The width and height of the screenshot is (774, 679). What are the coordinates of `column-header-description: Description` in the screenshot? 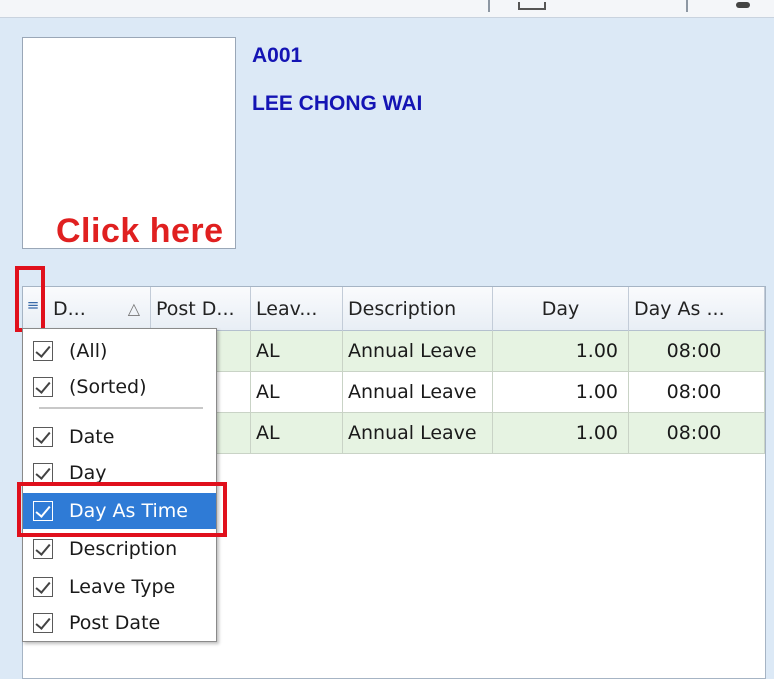 It's located at (418, 309).